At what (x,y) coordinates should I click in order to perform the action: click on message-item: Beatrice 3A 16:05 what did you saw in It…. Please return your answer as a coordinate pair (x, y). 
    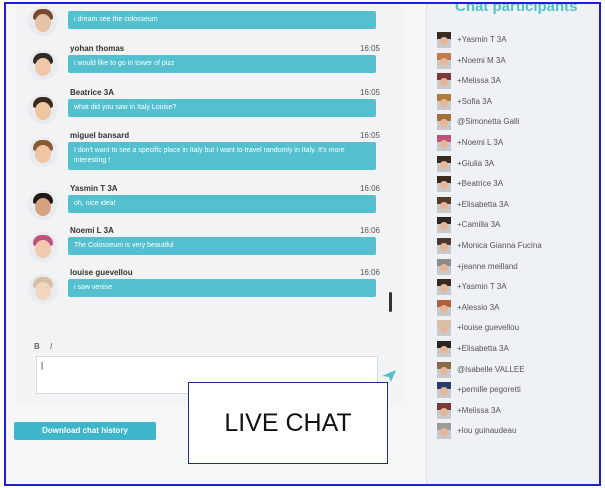
    Looking at the image, I should click on (210, 108).